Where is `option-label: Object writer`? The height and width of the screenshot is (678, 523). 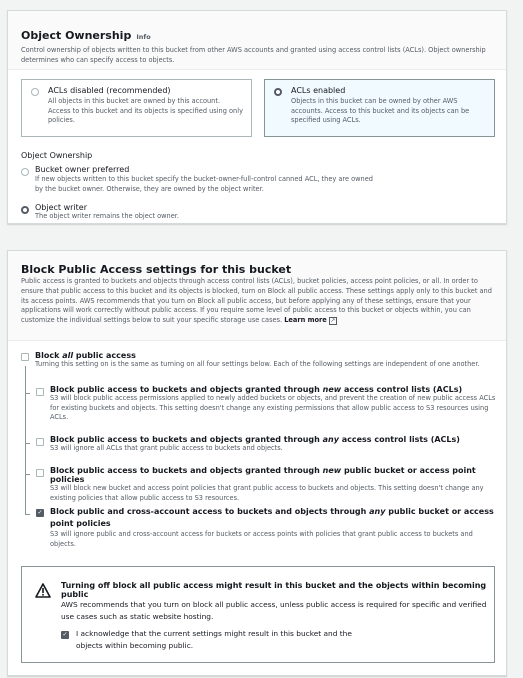
option-label: Object writer is located at coordinates (61, 207).